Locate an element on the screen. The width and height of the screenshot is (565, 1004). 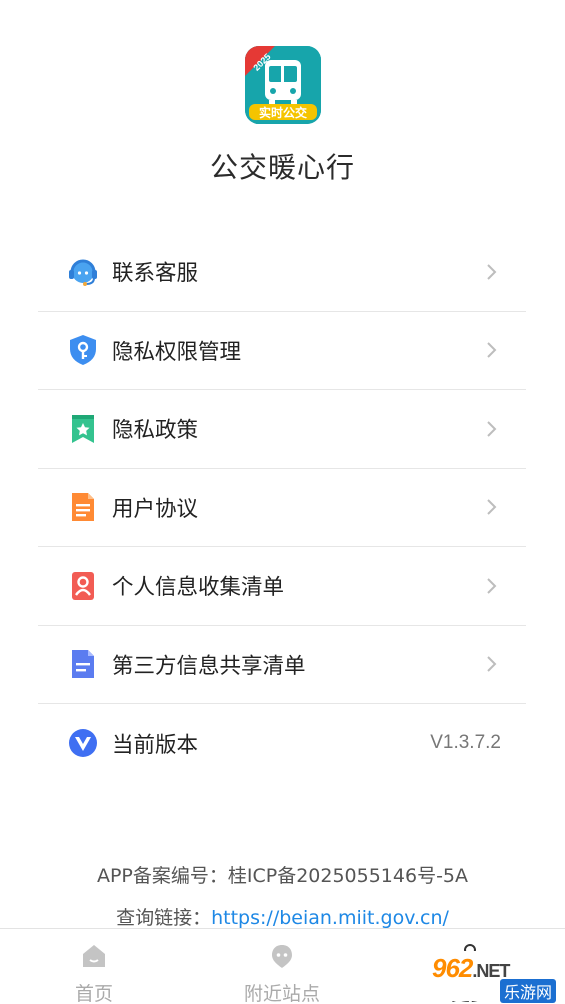
query-label: 查询链接： is located at coordinates (164, 918).